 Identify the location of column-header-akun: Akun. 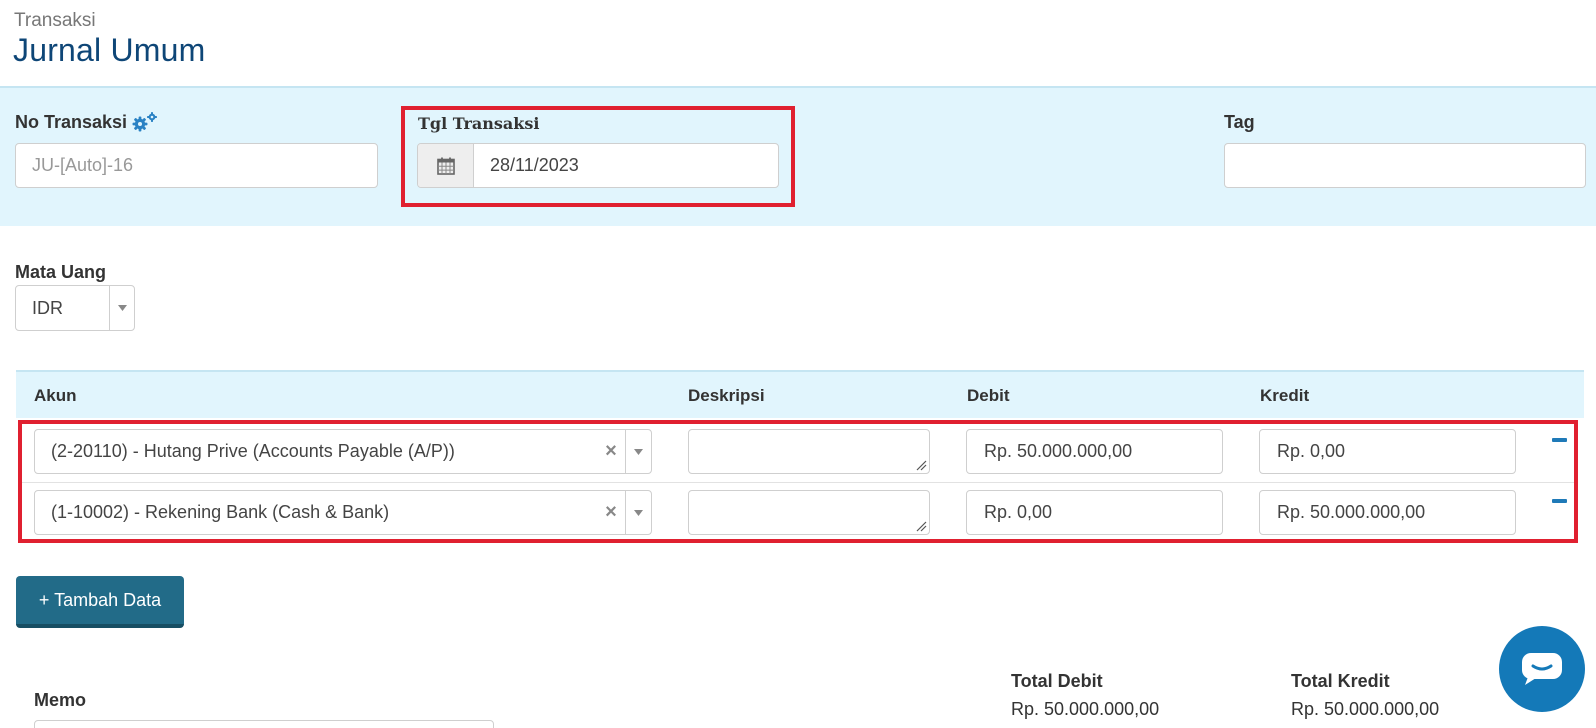
(55, 395).